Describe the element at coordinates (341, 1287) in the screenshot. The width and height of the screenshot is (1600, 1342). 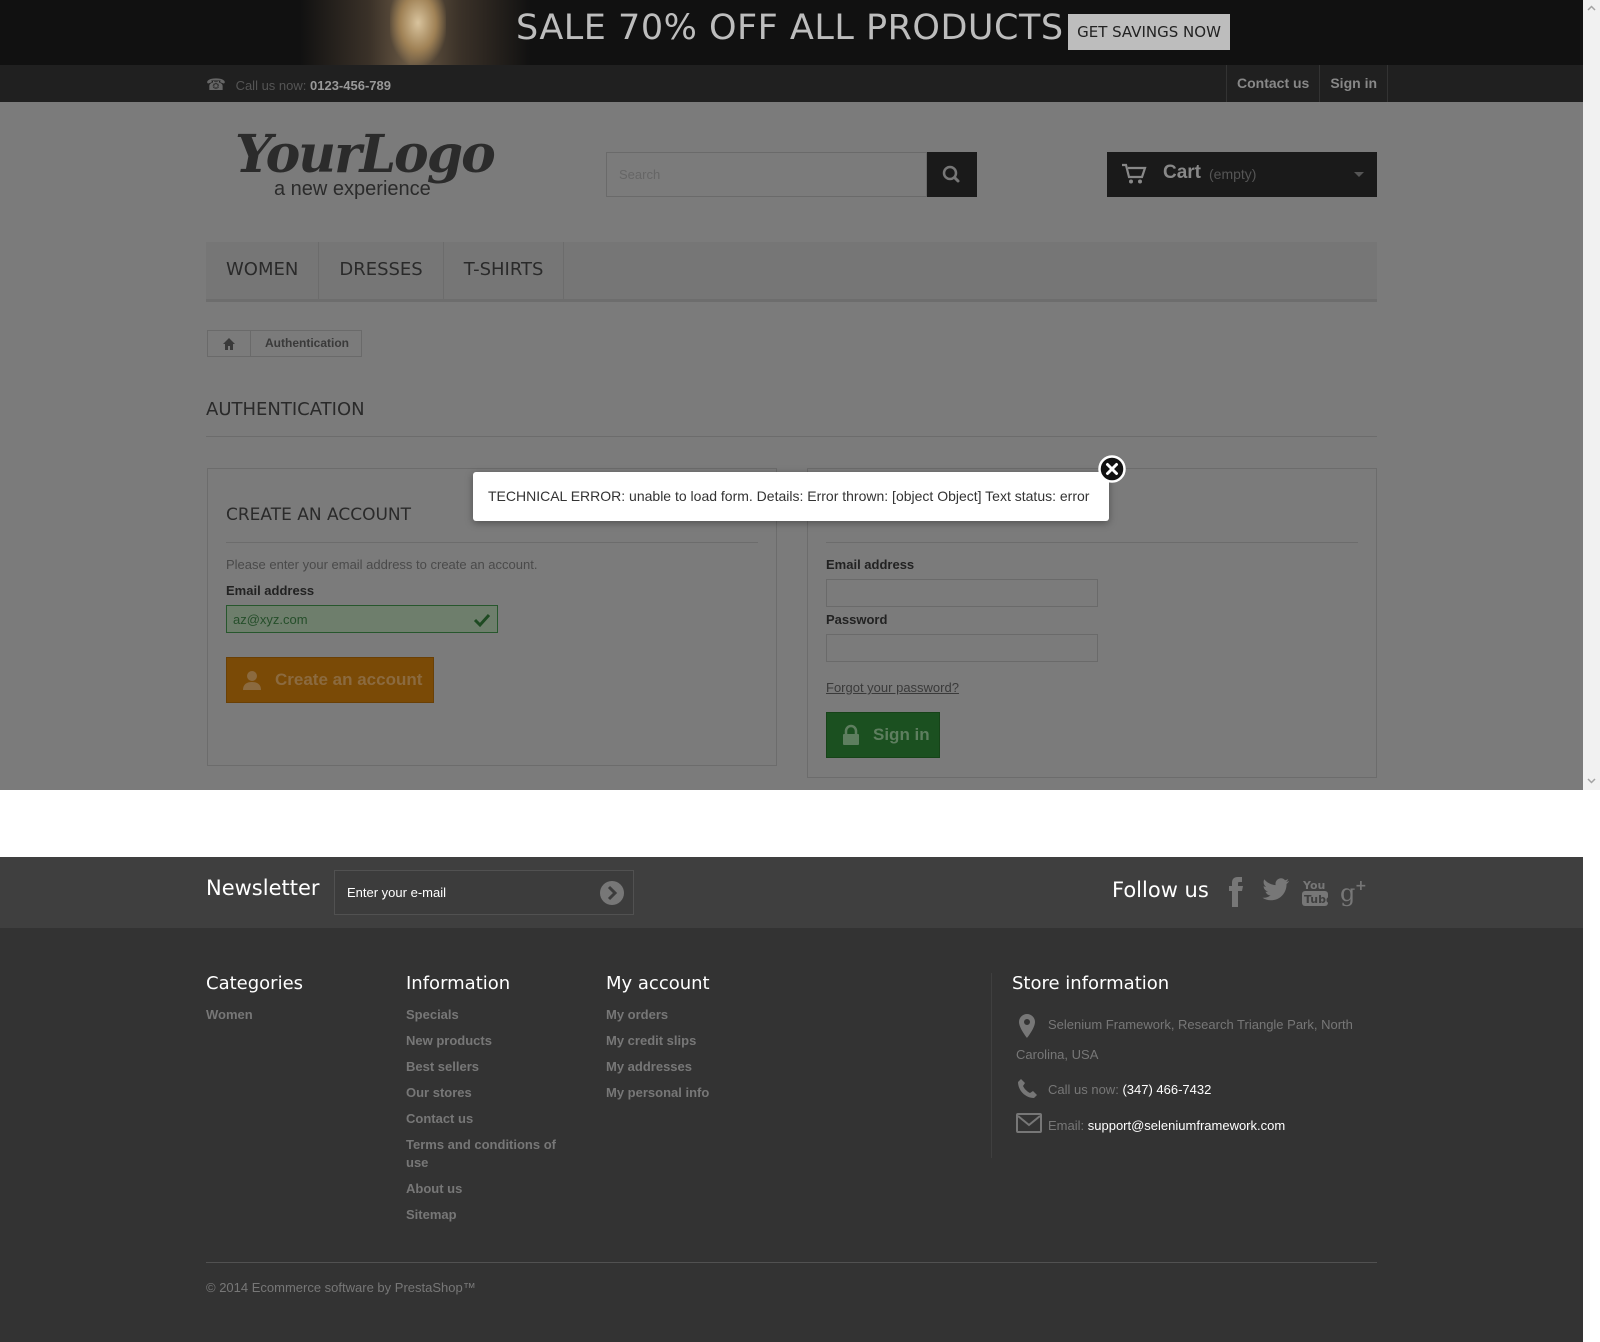
I see `copyright: © 2014 Ecommerce software by PrestaShop™` at that location.